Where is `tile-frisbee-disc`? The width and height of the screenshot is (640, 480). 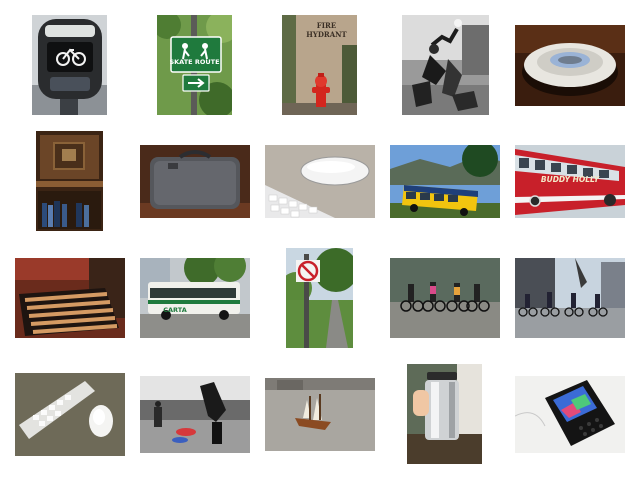
tile-frisbee-disc is located at coordinates (570, 65).